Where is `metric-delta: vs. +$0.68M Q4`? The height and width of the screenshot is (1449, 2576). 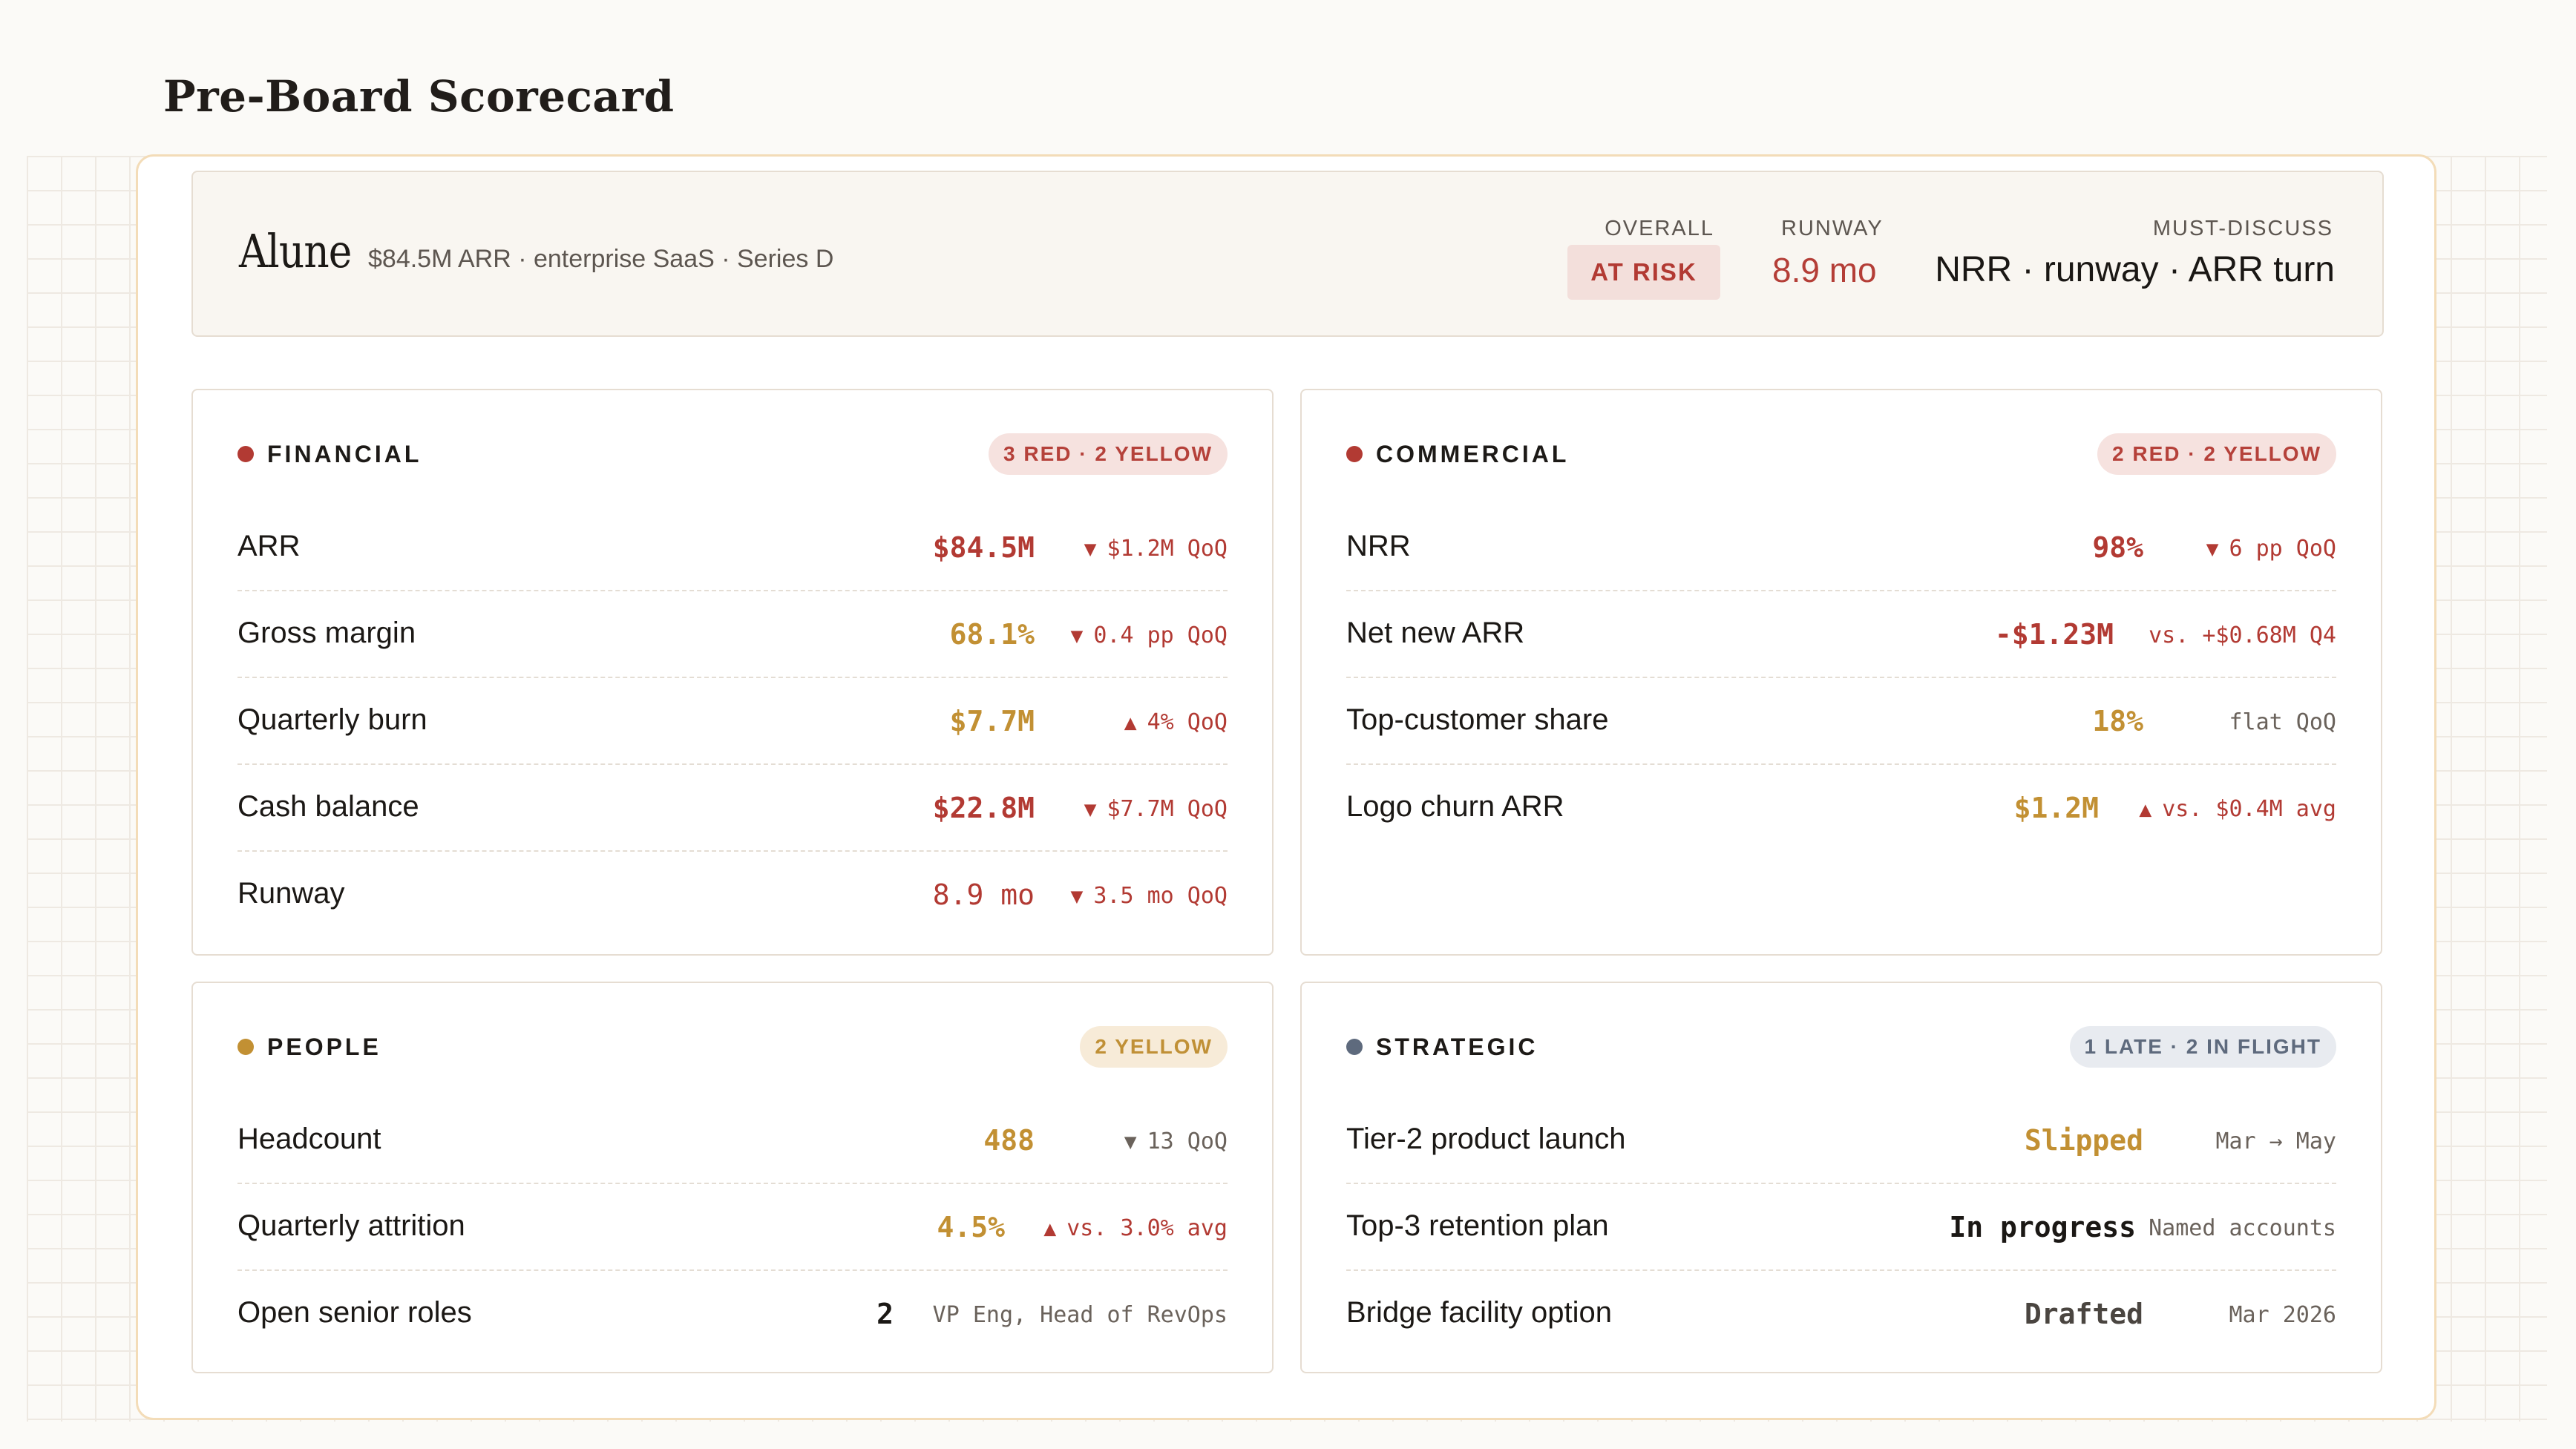 metric-delta: vs. +$0.68M Q4 is located at coordinates (2242, 635).